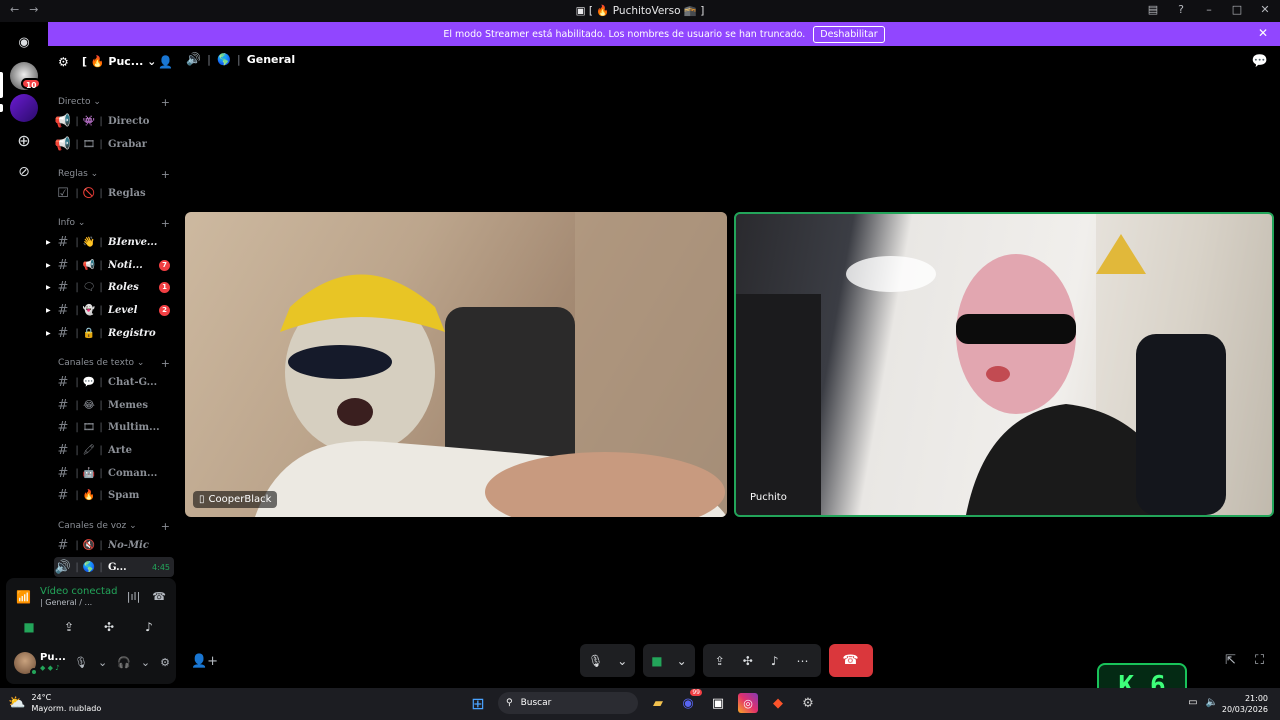  What do you see at coordinates (114, 545) in the screenshot?
I see `channel-nomic: # | 🔇 | No-Mic` at bounding box center [114, 545].